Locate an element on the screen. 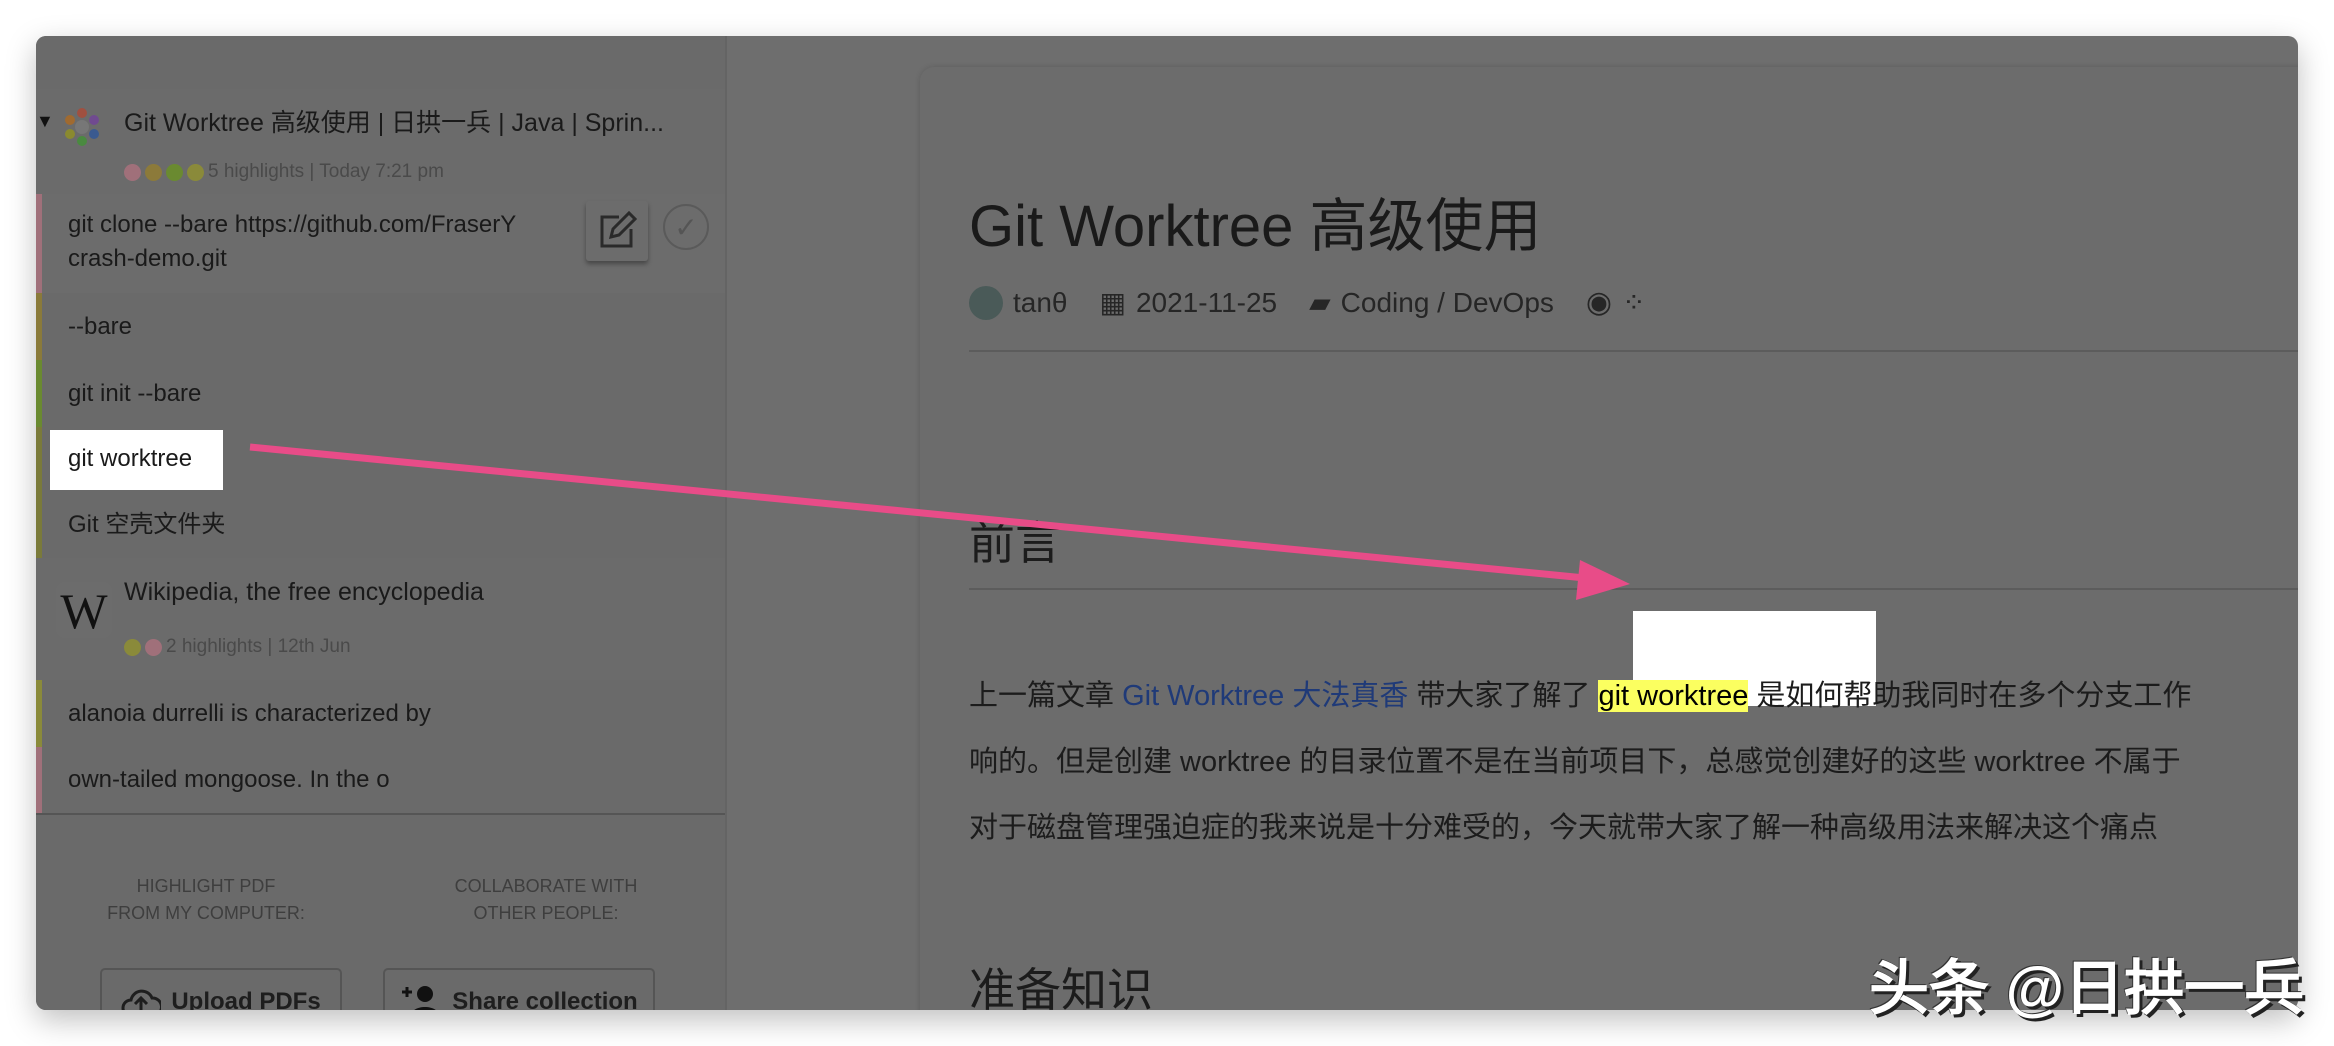 The image size is (2334, 1046). watermark: 头条 @日拱一兵 is located at coordinates (2087, 988).